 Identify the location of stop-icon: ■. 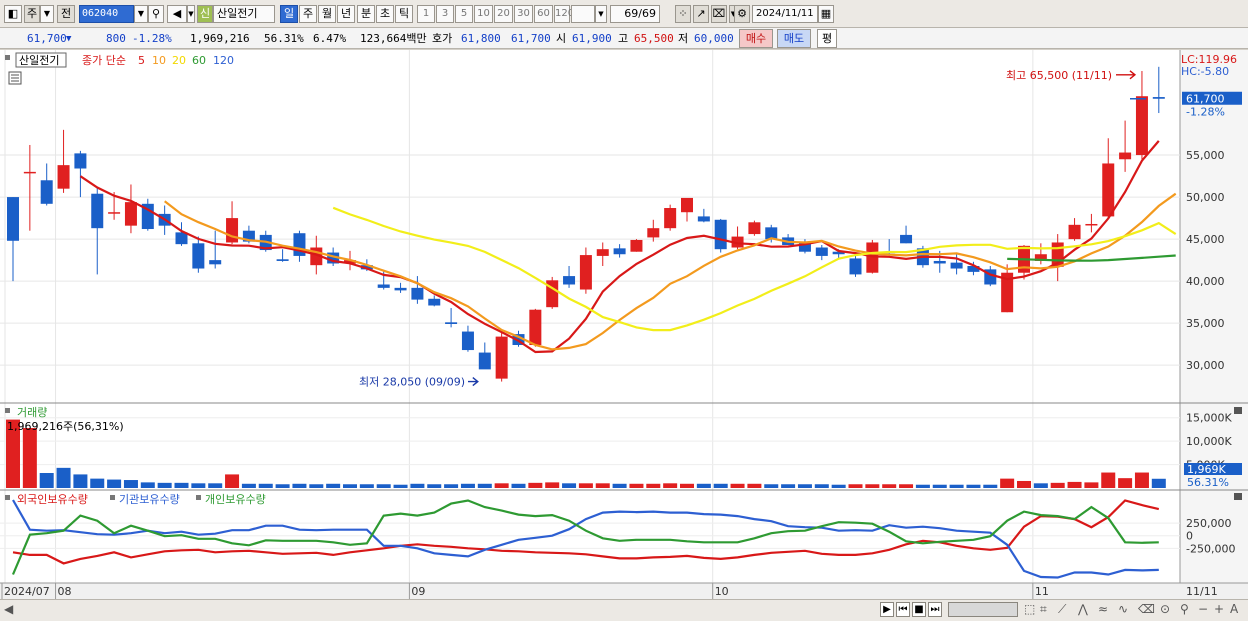
(919, 609).